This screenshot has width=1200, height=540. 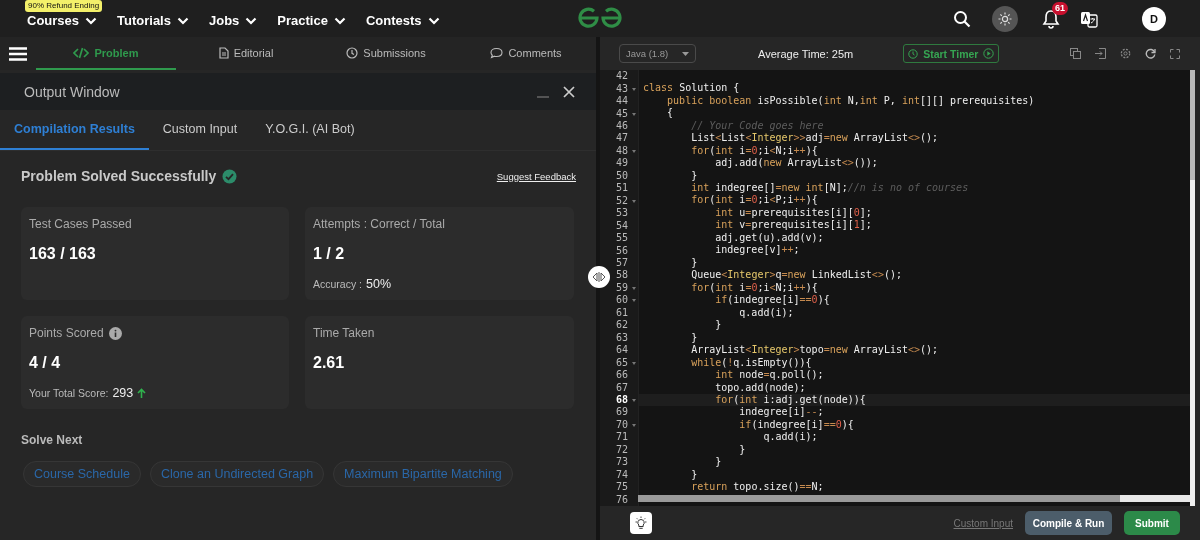 I want to click on lightbulb-icon, so click(x=641, y=523).